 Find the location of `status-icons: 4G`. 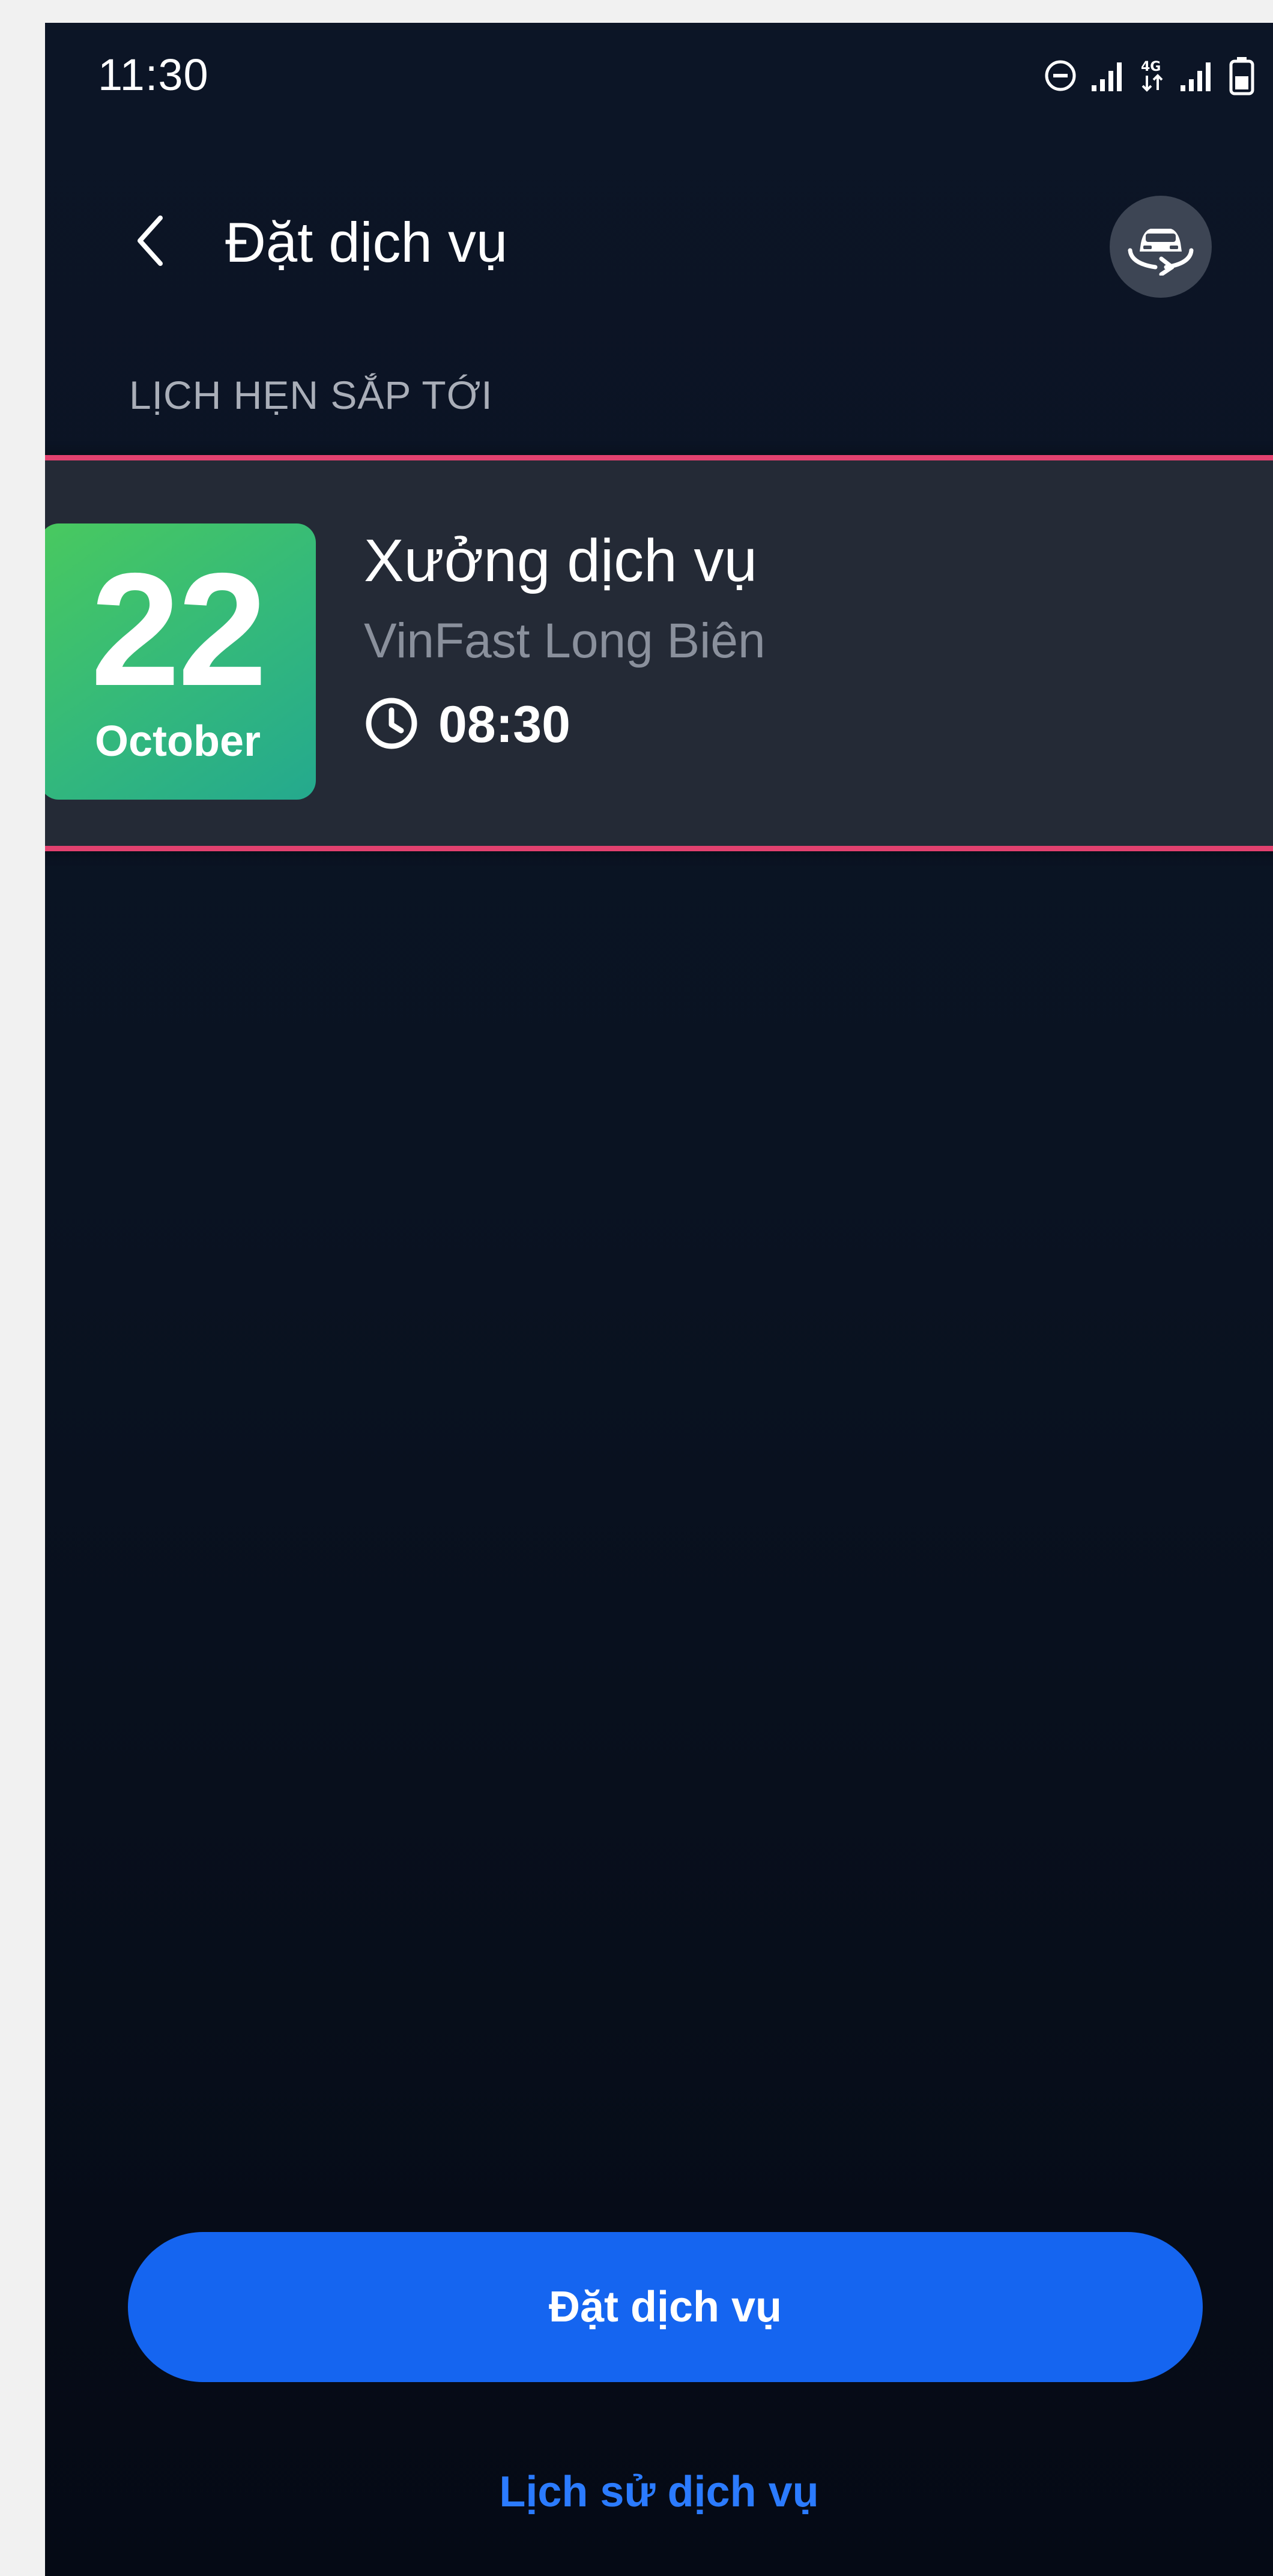

status-icons: 4G is located at coordinates (1149, 76).